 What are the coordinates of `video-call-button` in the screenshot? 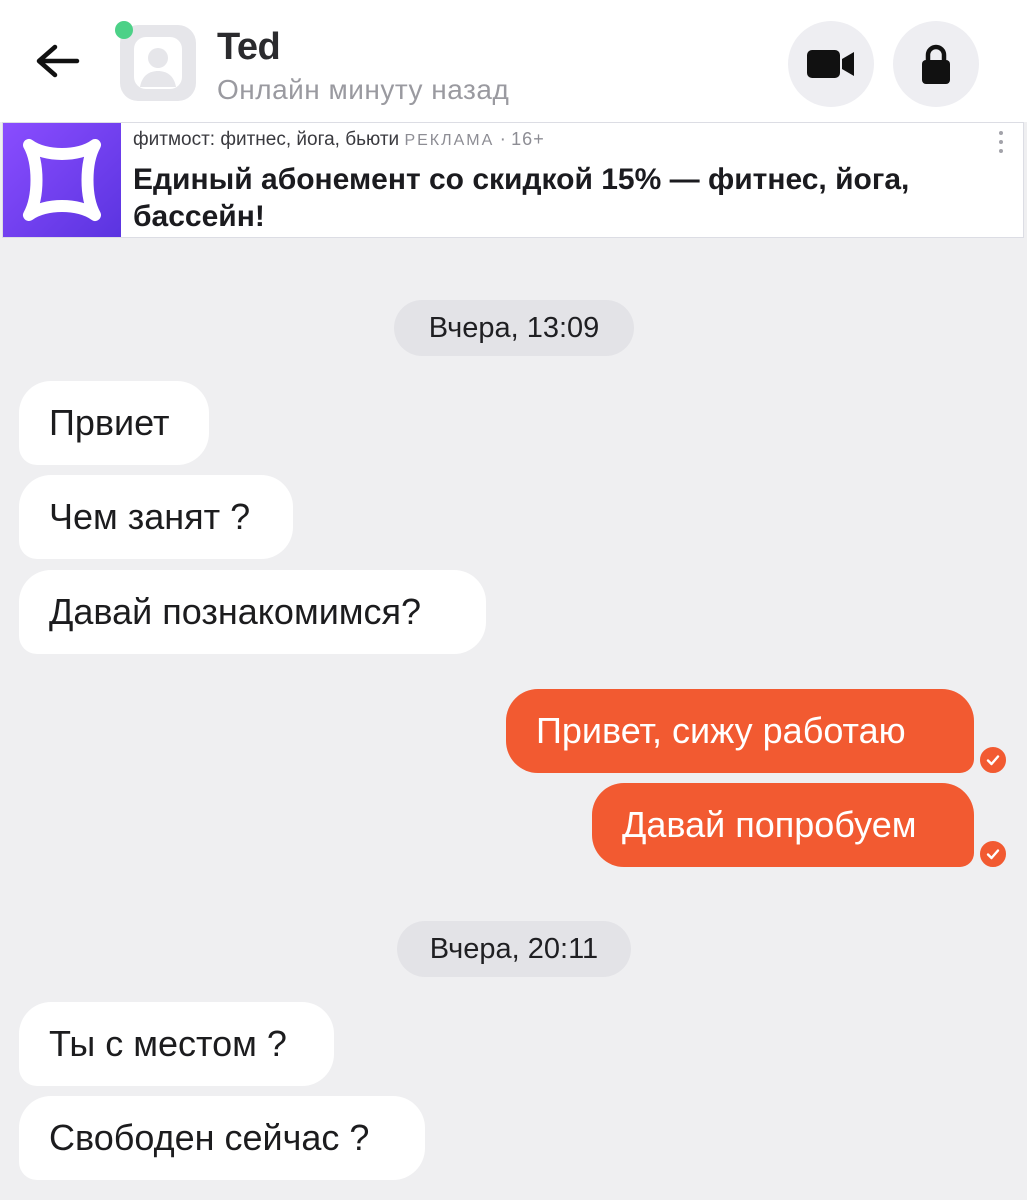 It's located at (831, 64).